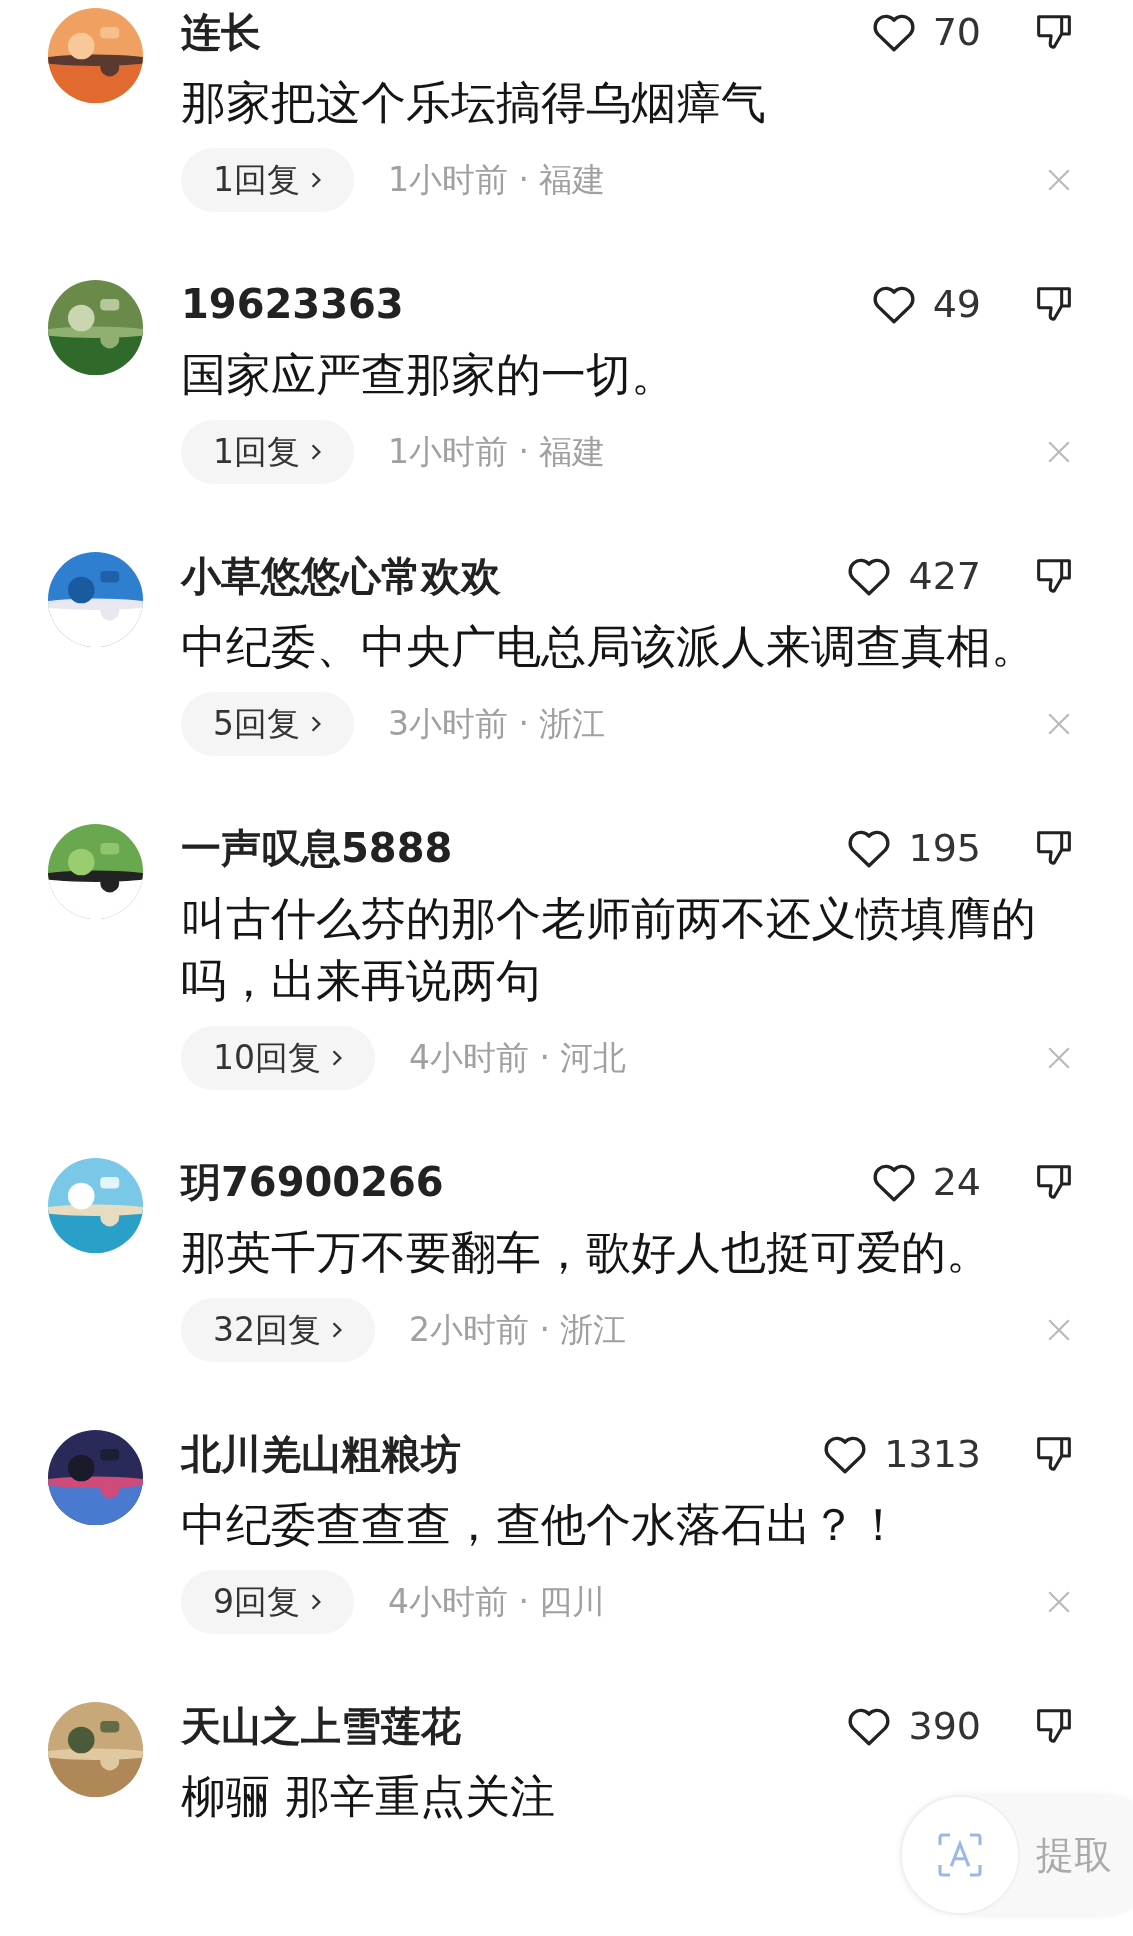  What do you see at coordinates (912, 1726) in the screenshot?
I see `like-button: 390` at bounding box center [912, 1726].